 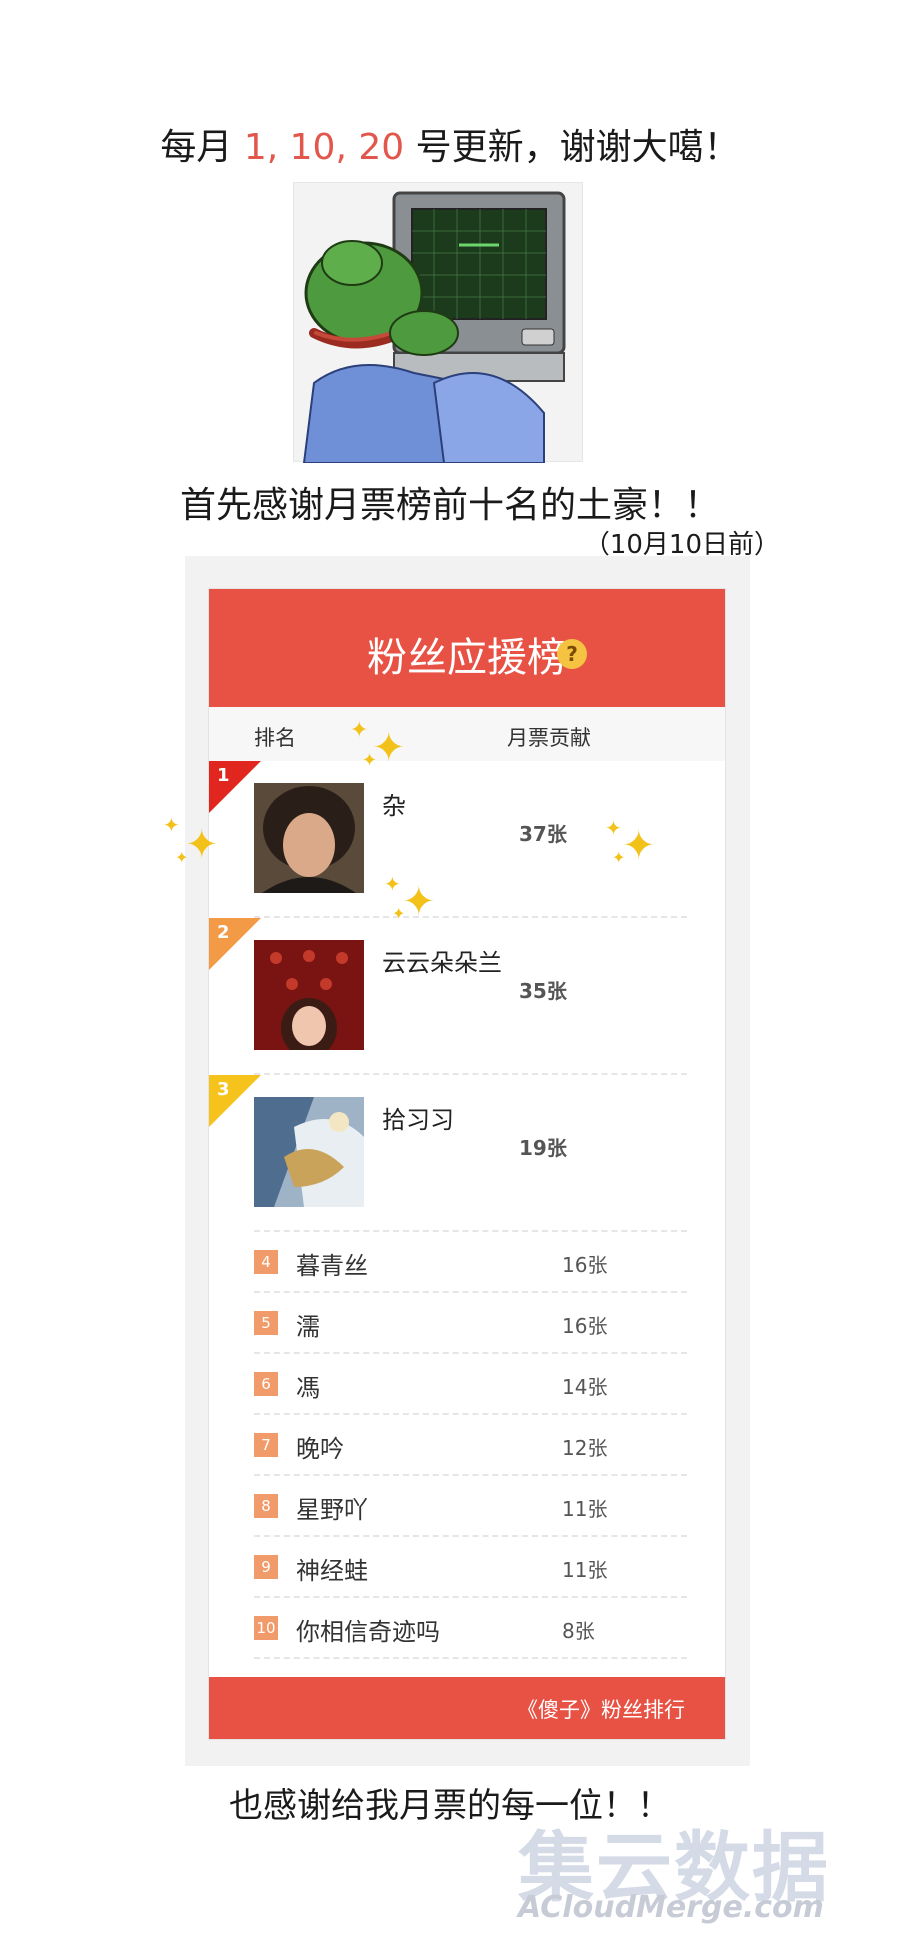 What do you see at coordinates (320, 1449) in the screenshot?
I see `fan-name: 晚吟` at bounding box center [320, 1449].